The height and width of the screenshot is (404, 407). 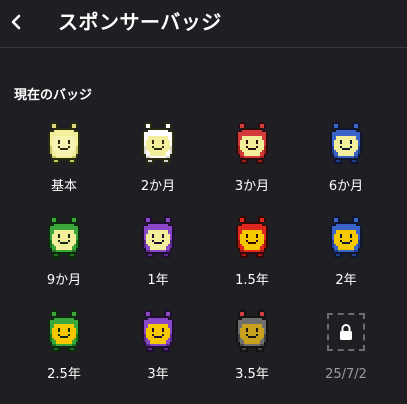 I want to click on badge-label: 2年, so click(x=346, y=280).